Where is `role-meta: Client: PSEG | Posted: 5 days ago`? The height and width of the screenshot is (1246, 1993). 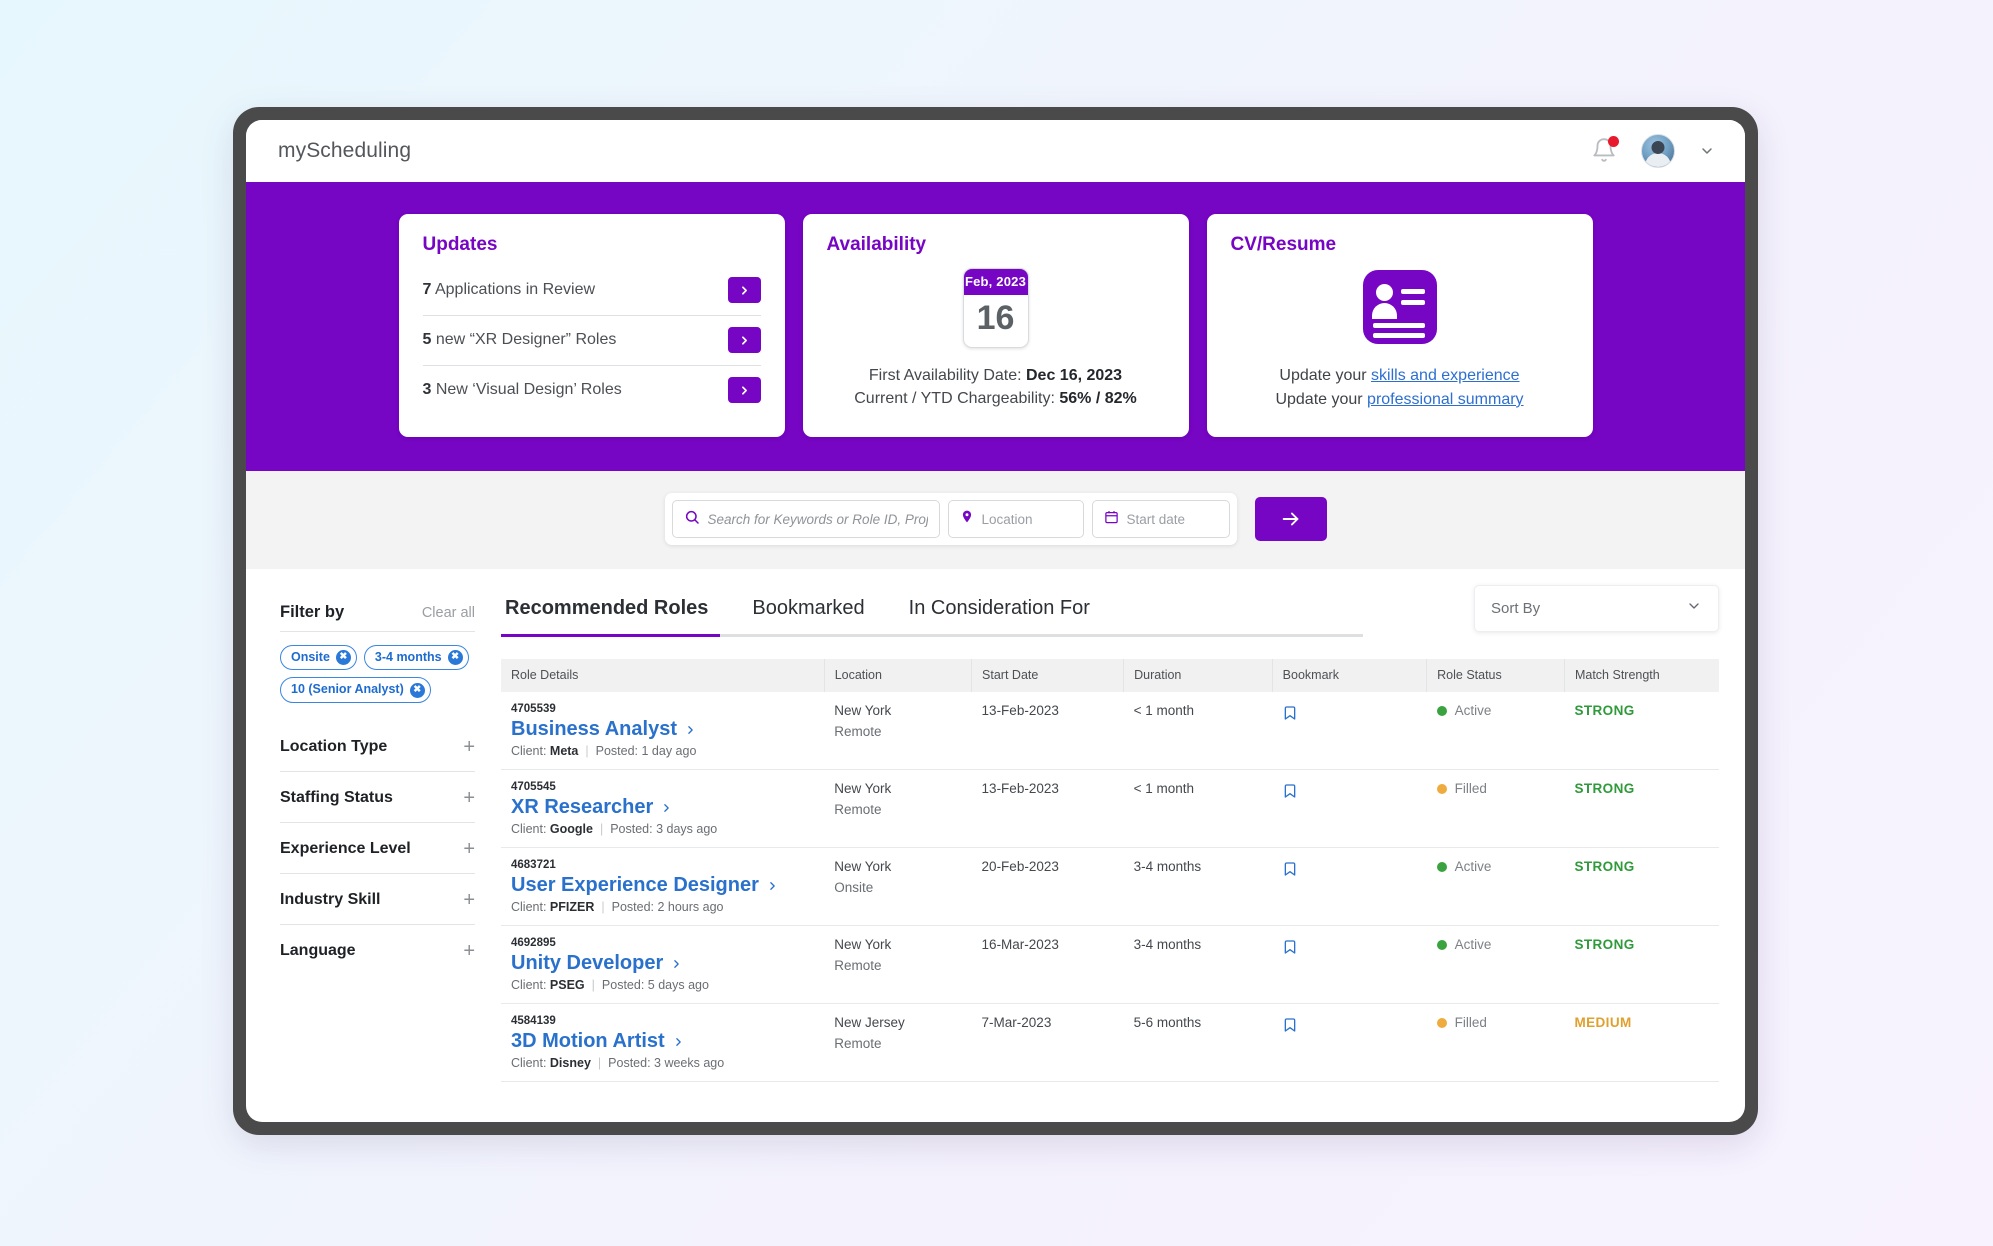
role-meta: Client: PSEG | Posted: 5 days ago is located at coordinates (610, 985).